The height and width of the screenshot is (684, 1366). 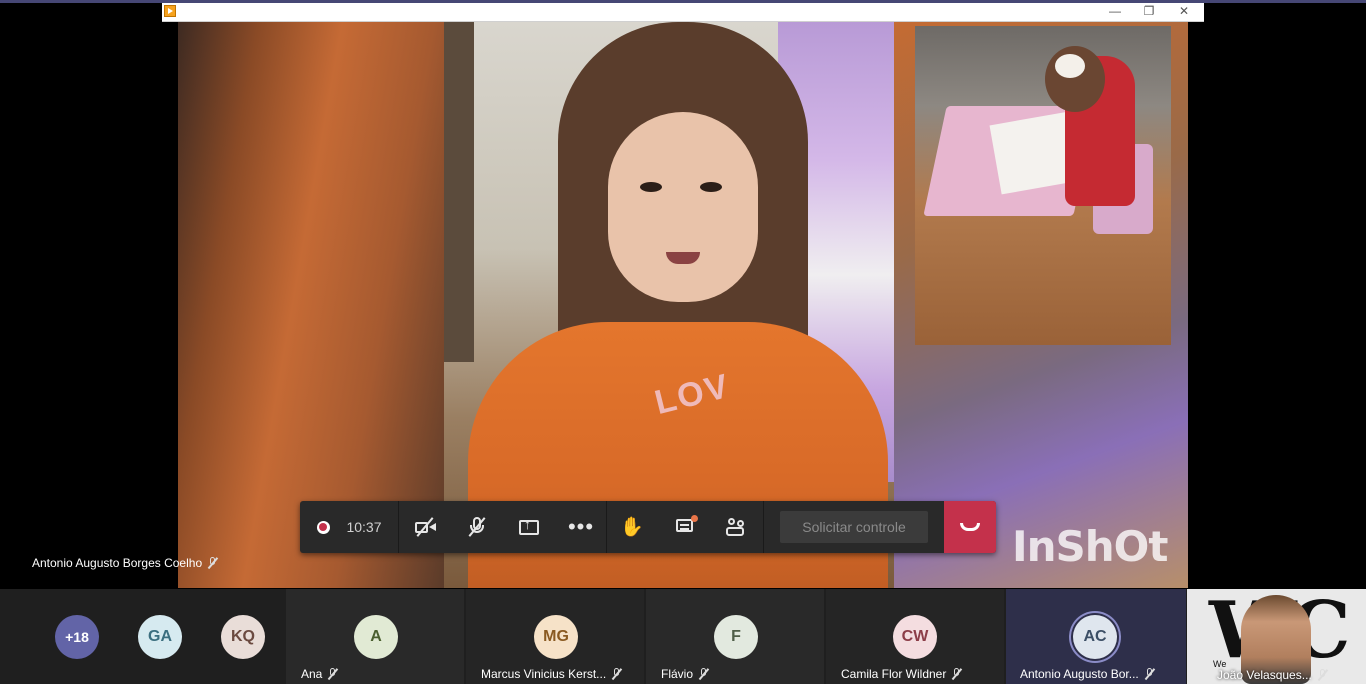 I want to click on participants-icon, so click(x=736, y=527).